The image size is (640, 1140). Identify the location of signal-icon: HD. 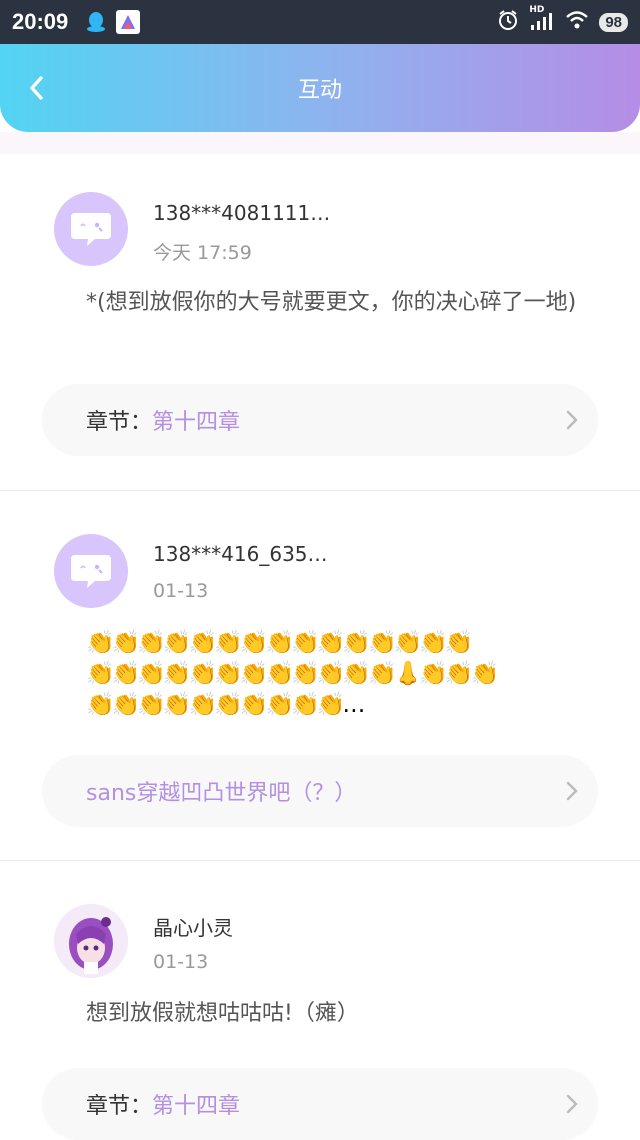
(542, 20).